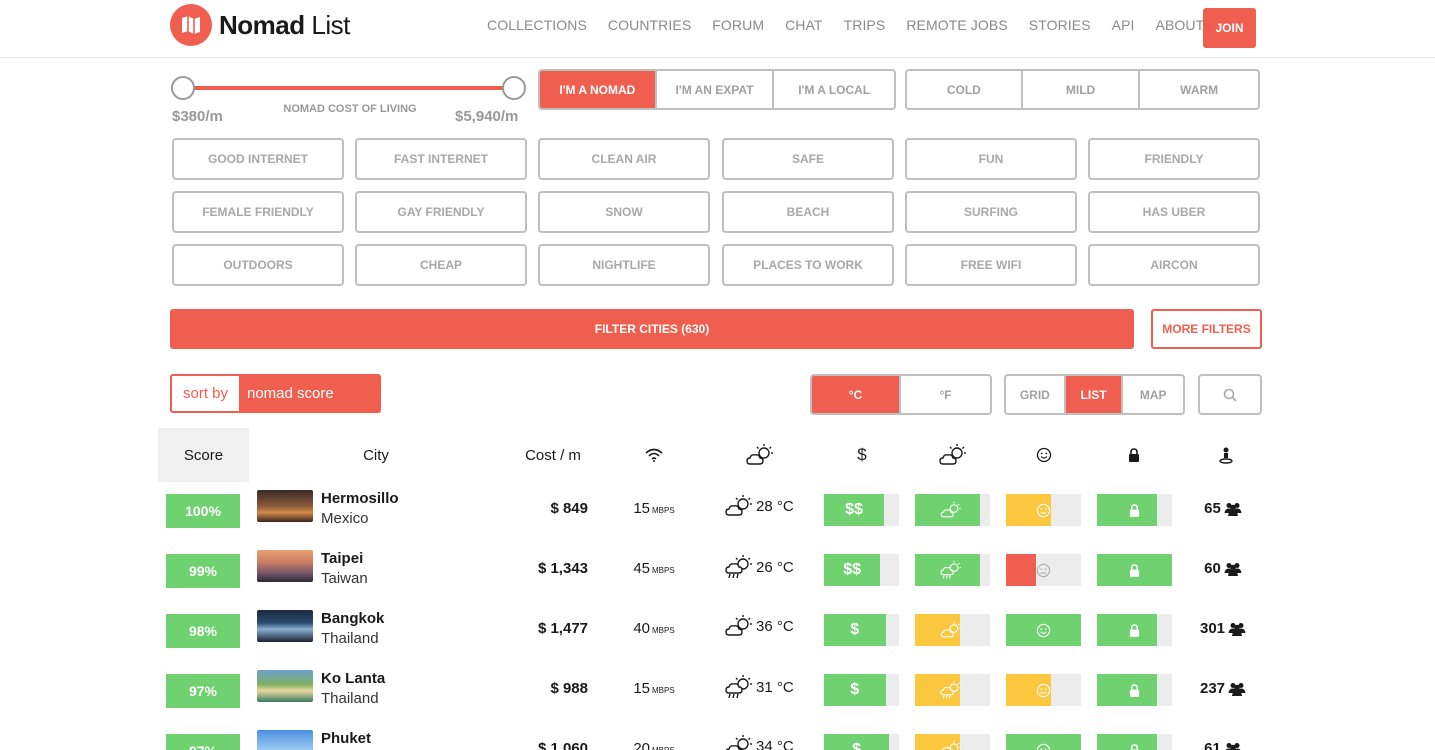 This screenshot has width=1435, height=750. Describe the element at coordinates (855, 630) in the screenshot. I see `cost-bar-fill: $` at that location.